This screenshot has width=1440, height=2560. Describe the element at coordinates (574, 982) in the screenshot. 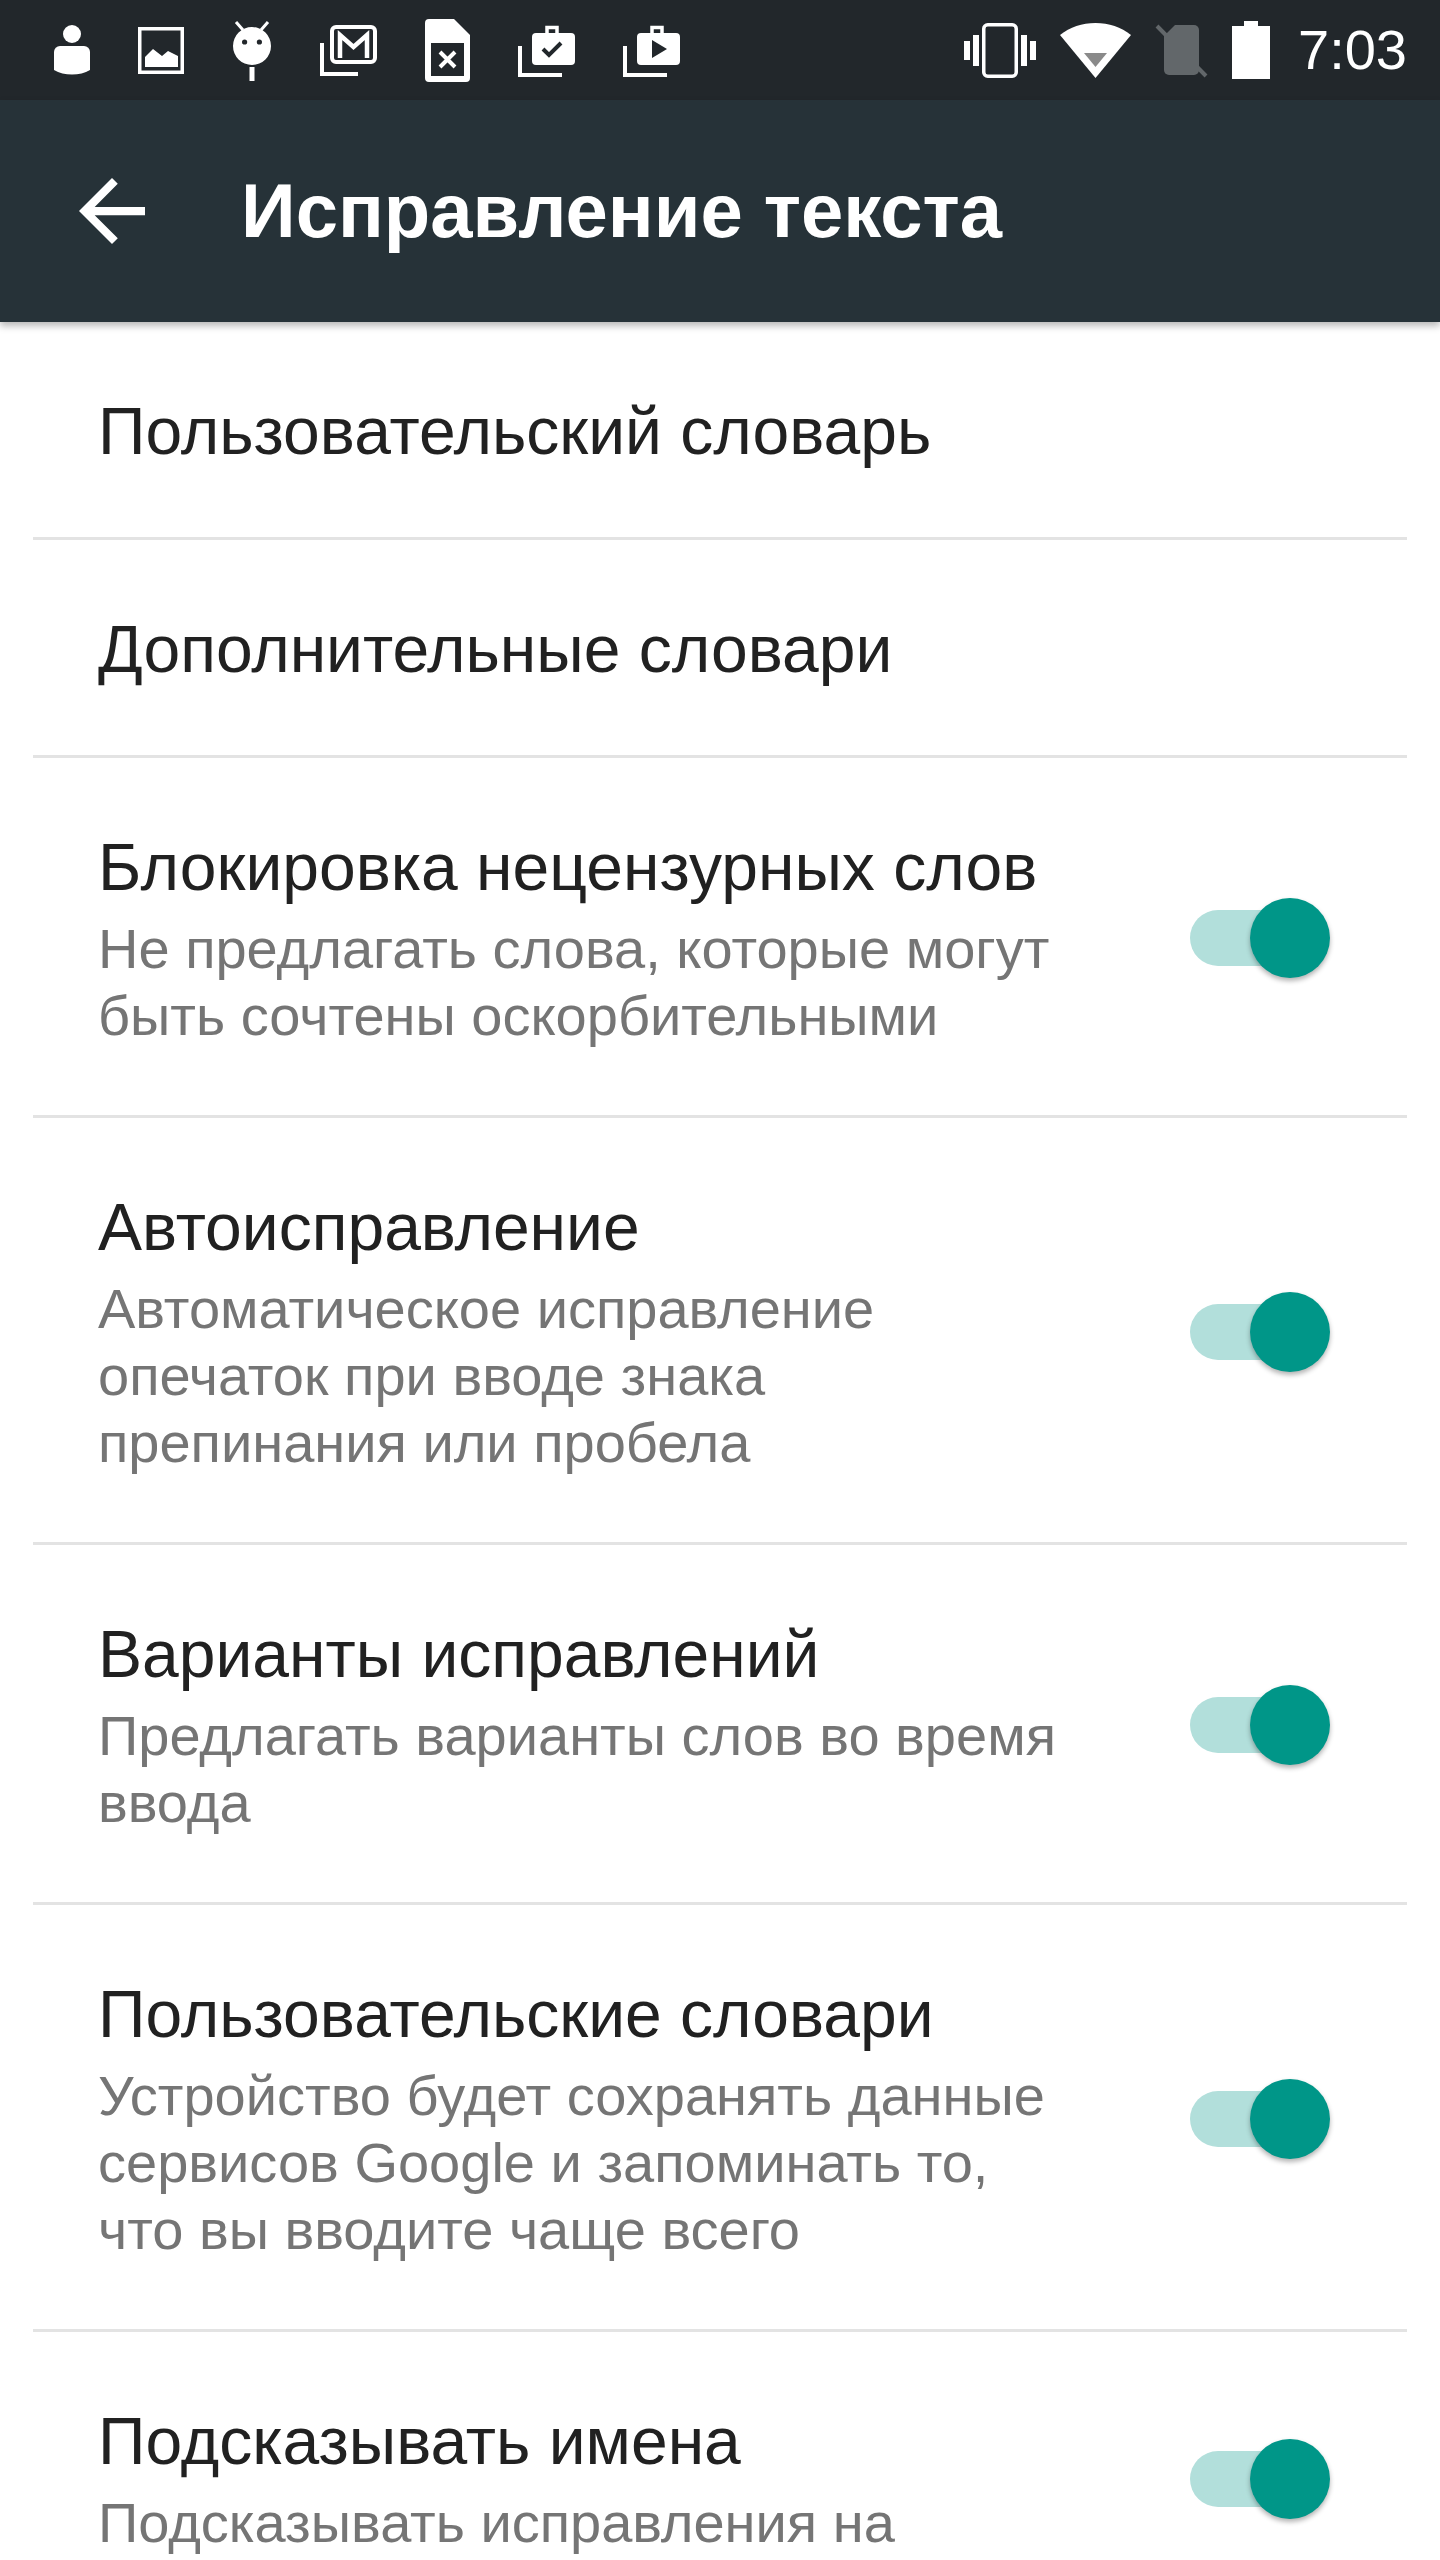

I see `setting-summary: Не предлагать слова, которые могут быть сочтены оскорбительными` at that location.